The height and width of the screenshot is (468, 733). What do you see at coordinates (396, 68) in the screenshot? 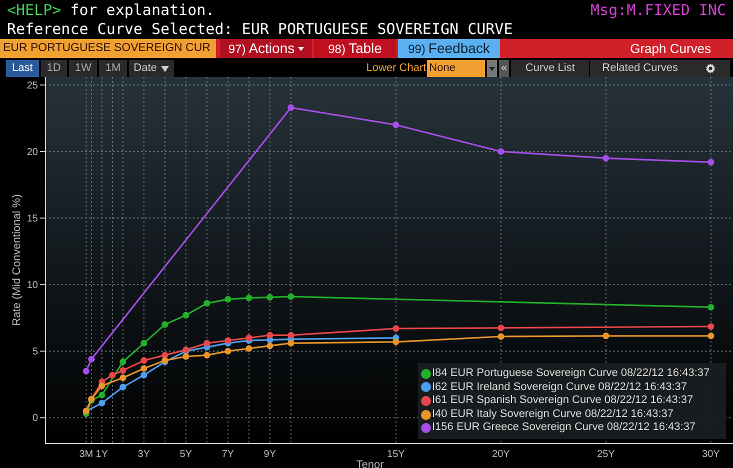
I see `lower-chart-label: Lower Chart` at bounding box center [396, 68].